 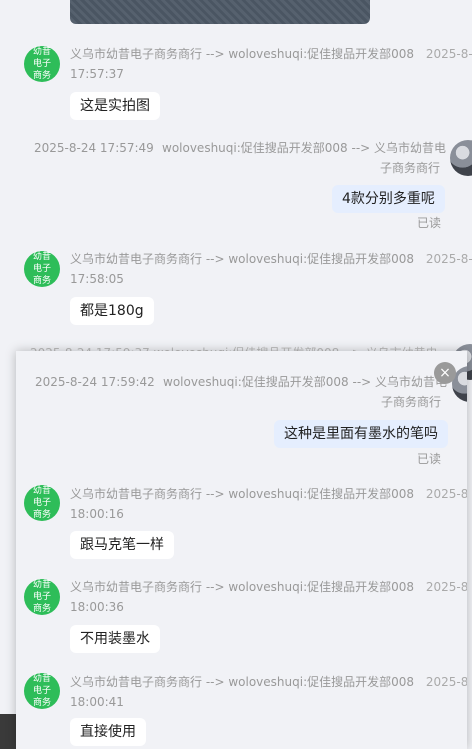 What do you see at coordinates (97, 514) in the screenshot?
I see `message-time: 18:00:16` at bounding box center [97, 514].